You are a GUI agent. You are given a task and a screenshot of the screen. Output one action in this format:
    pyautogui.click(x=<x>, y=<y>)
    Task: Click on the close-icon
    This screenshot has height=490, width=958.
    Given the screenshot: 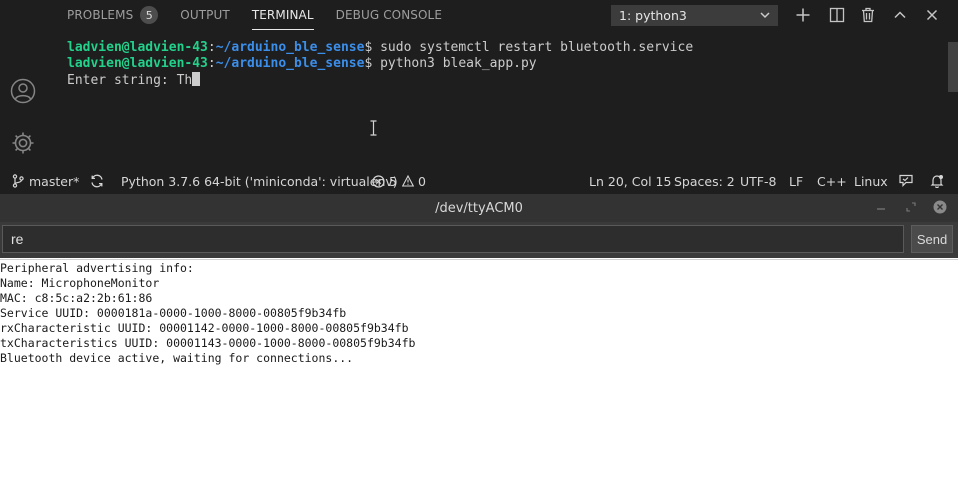 What is the action you would take?
    pyautogui.click(x=932, y=15)
    